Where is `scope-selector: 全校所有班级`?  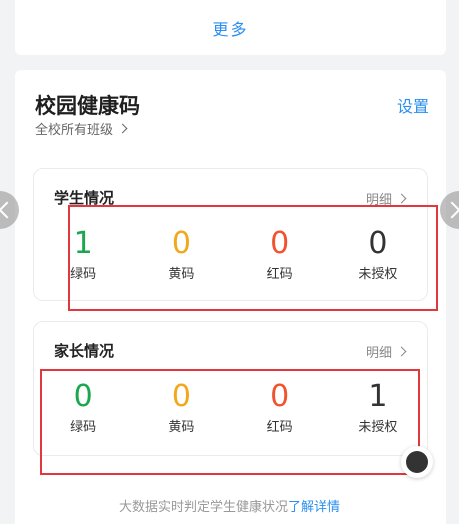 scope-selector: 全校所有班级 is located at coordinates (81, 128).